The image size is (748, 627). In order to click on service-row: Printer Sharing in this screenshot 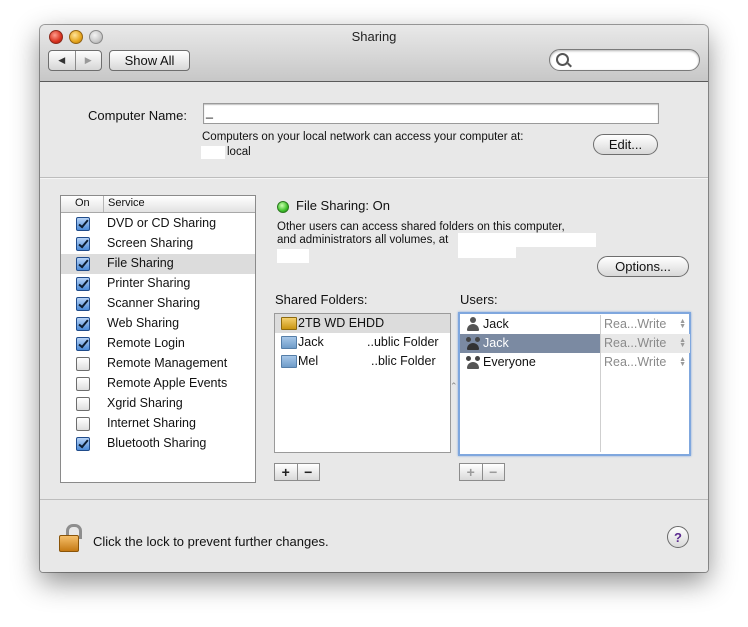, I will do `click(158, 284)`.